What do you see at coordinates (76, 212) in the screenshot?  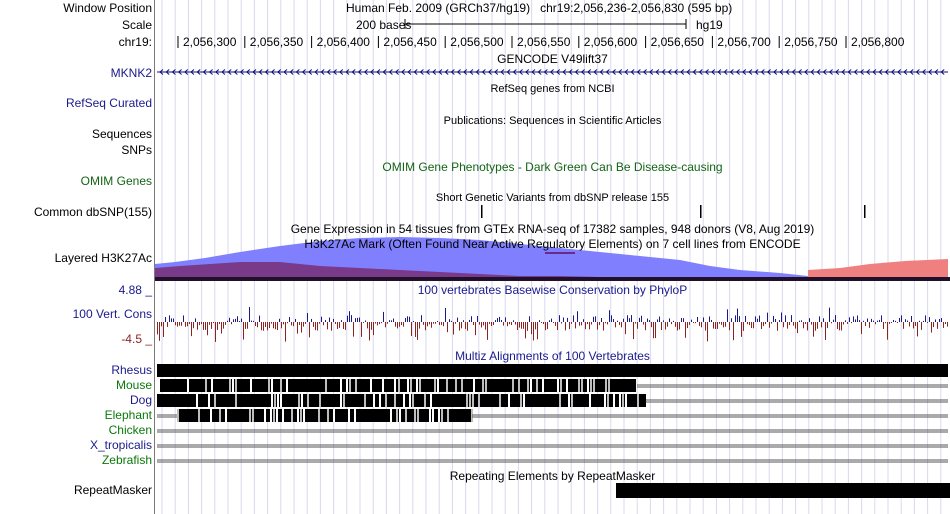 I see `dbsnp-track-label: Common dbSNP(155)` at bounding box center [76, 212].